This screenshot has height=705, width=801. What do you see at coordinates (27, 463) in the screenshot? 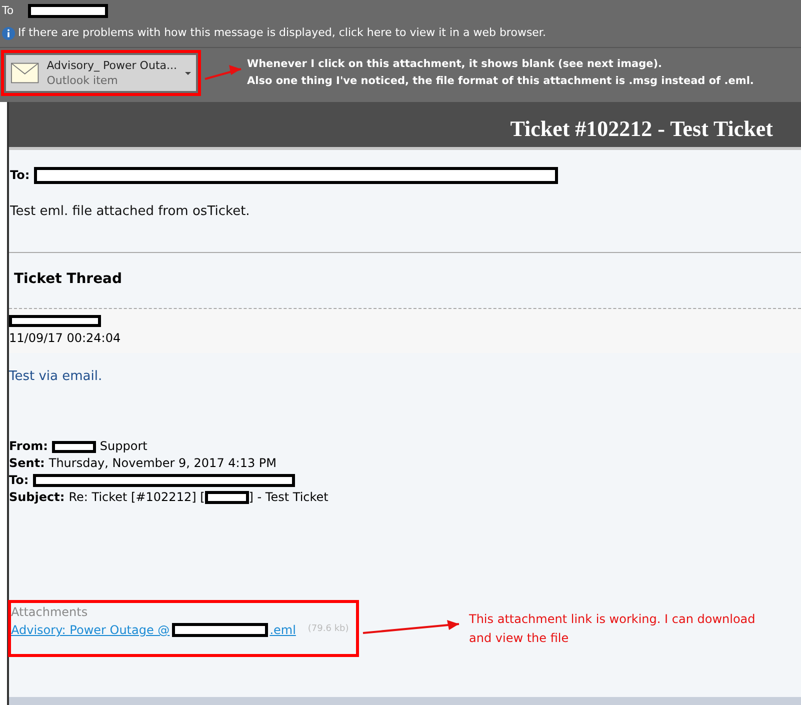
I see `sent-label: Sent:` at bounding box center [27, 463].